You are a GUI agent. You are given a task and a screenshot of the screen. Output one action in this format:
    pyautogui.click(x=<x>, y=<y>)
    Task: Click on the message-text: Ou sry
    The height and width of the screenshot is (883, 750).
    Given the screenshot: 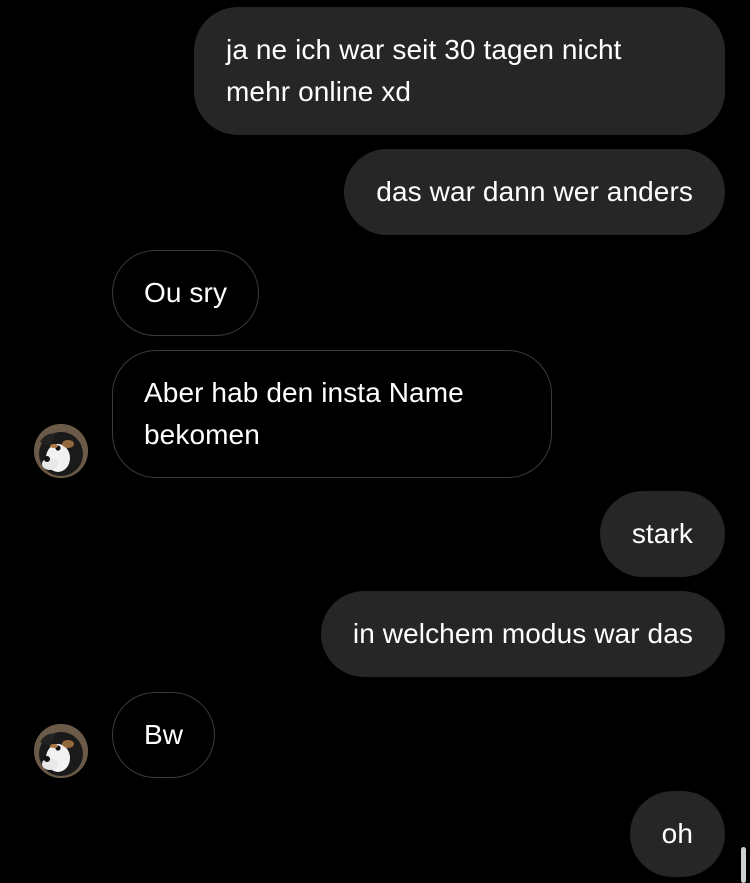 What is the action you would take?
    pyautogui.click(x=186, y=292)
    